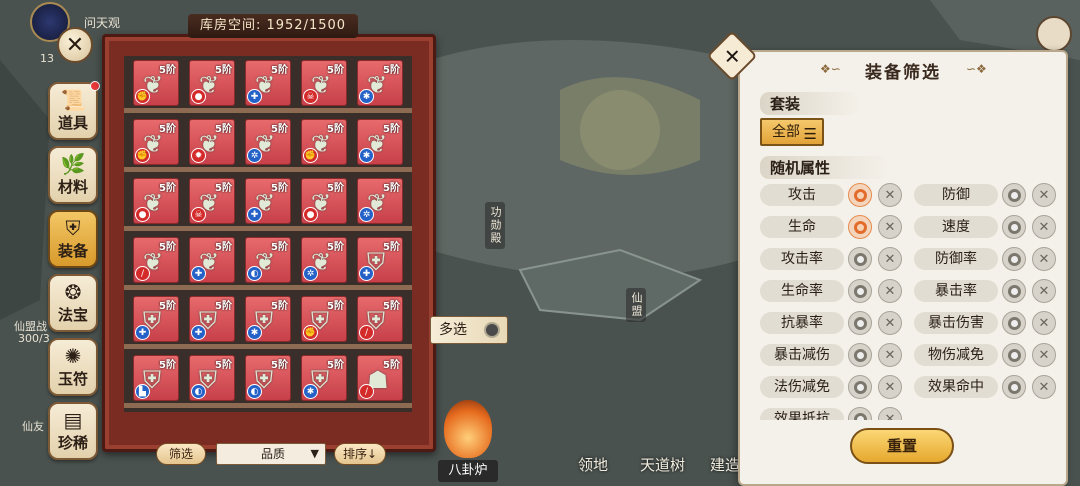 The height and width of the screenshot is (486, 1080). What do you see at coordinates (366, 332) in the screenshot?
I see `sword-icon: /` at bounding box center [366, 332].